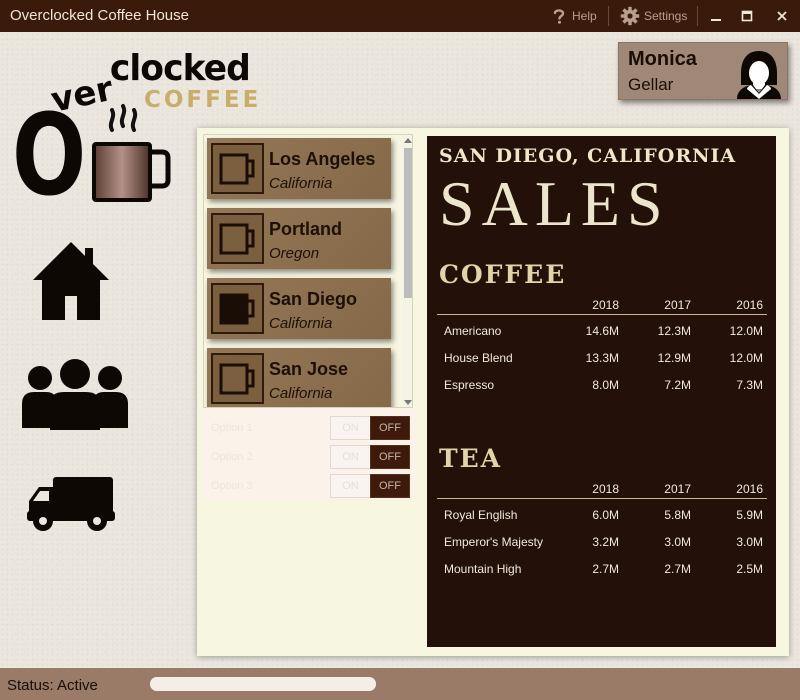  Describe the element at coordinates (408, 402) in the screenshot. I see `scroll-down-arrow-icon` at that location.